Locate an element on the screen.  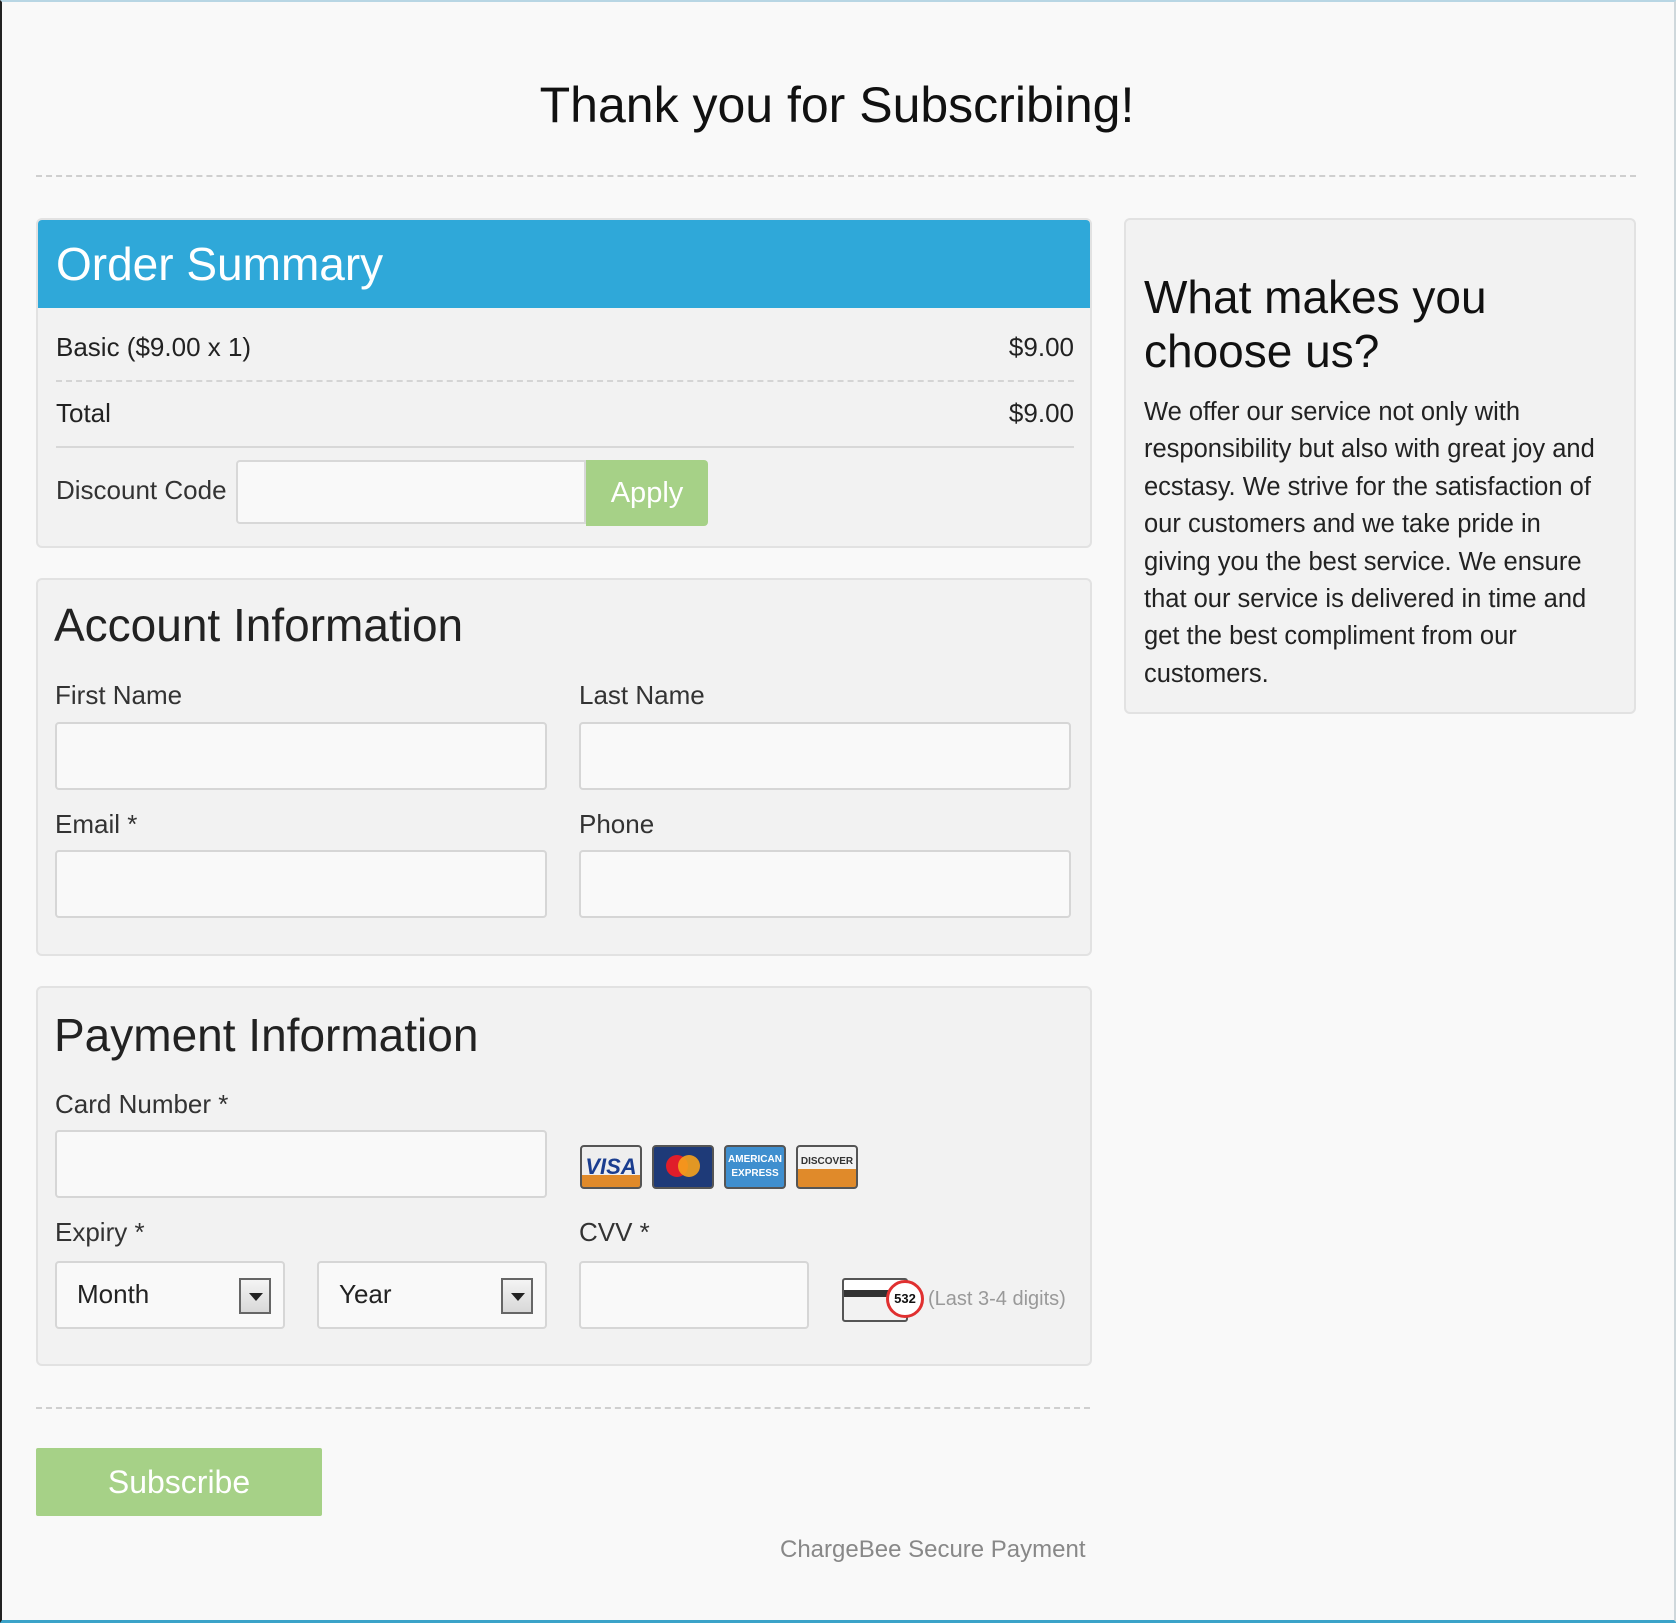
cvv-sample-digits: 532 is located at coordinates (905, 1299).